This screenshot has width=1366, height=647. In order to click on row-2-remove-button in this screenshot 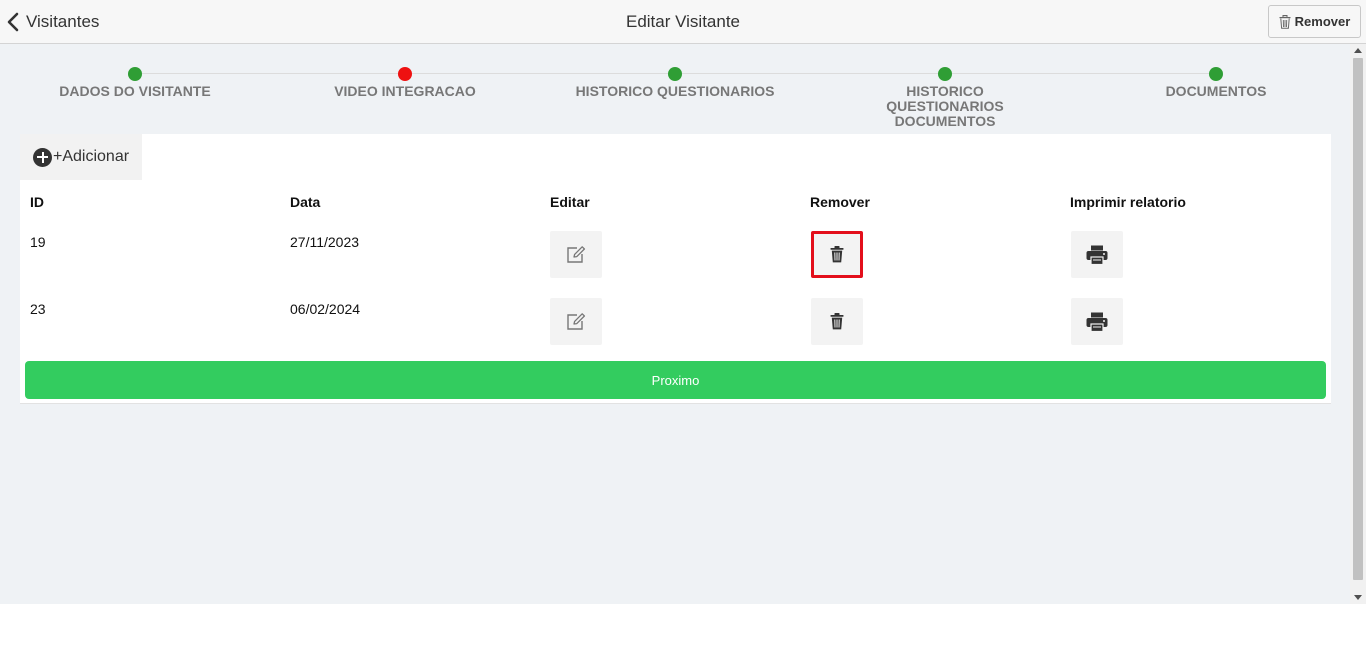, I will do `click(837, 321)`.